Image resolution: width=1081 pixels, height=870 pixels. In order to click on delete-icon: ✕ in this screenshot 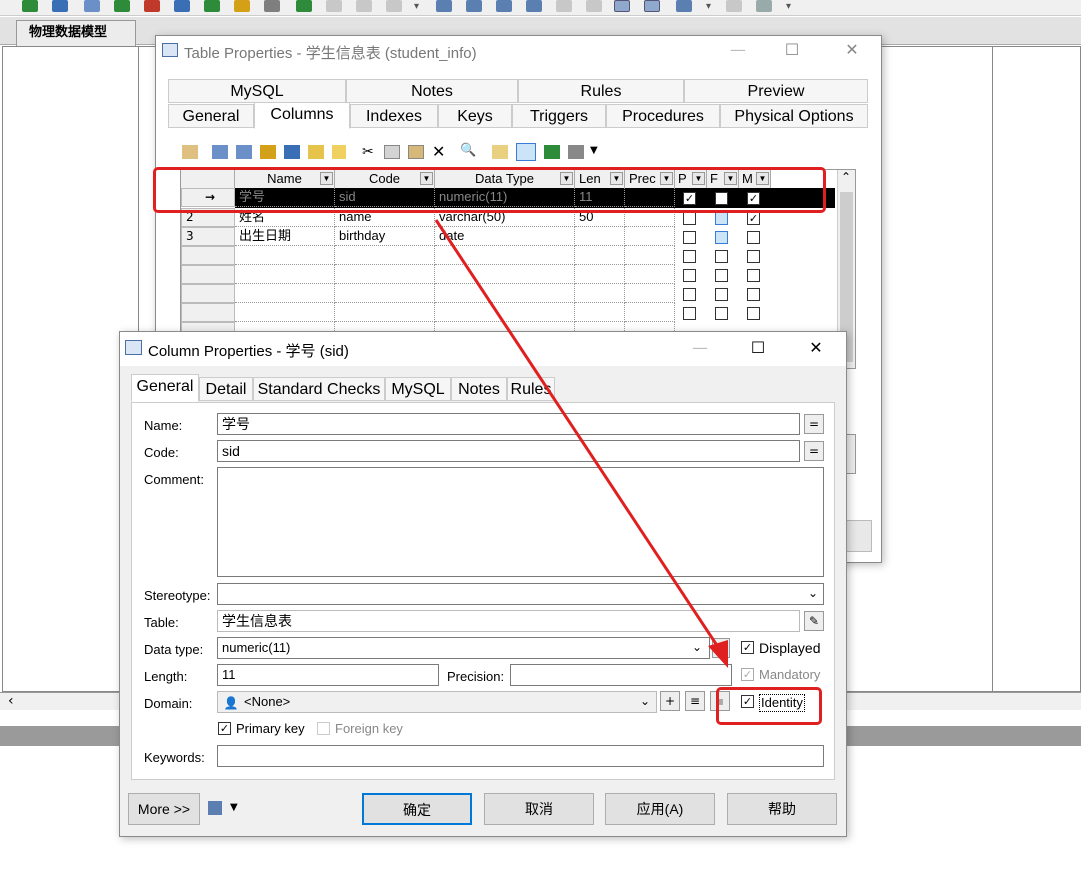, I will do `click(438, 151)`.